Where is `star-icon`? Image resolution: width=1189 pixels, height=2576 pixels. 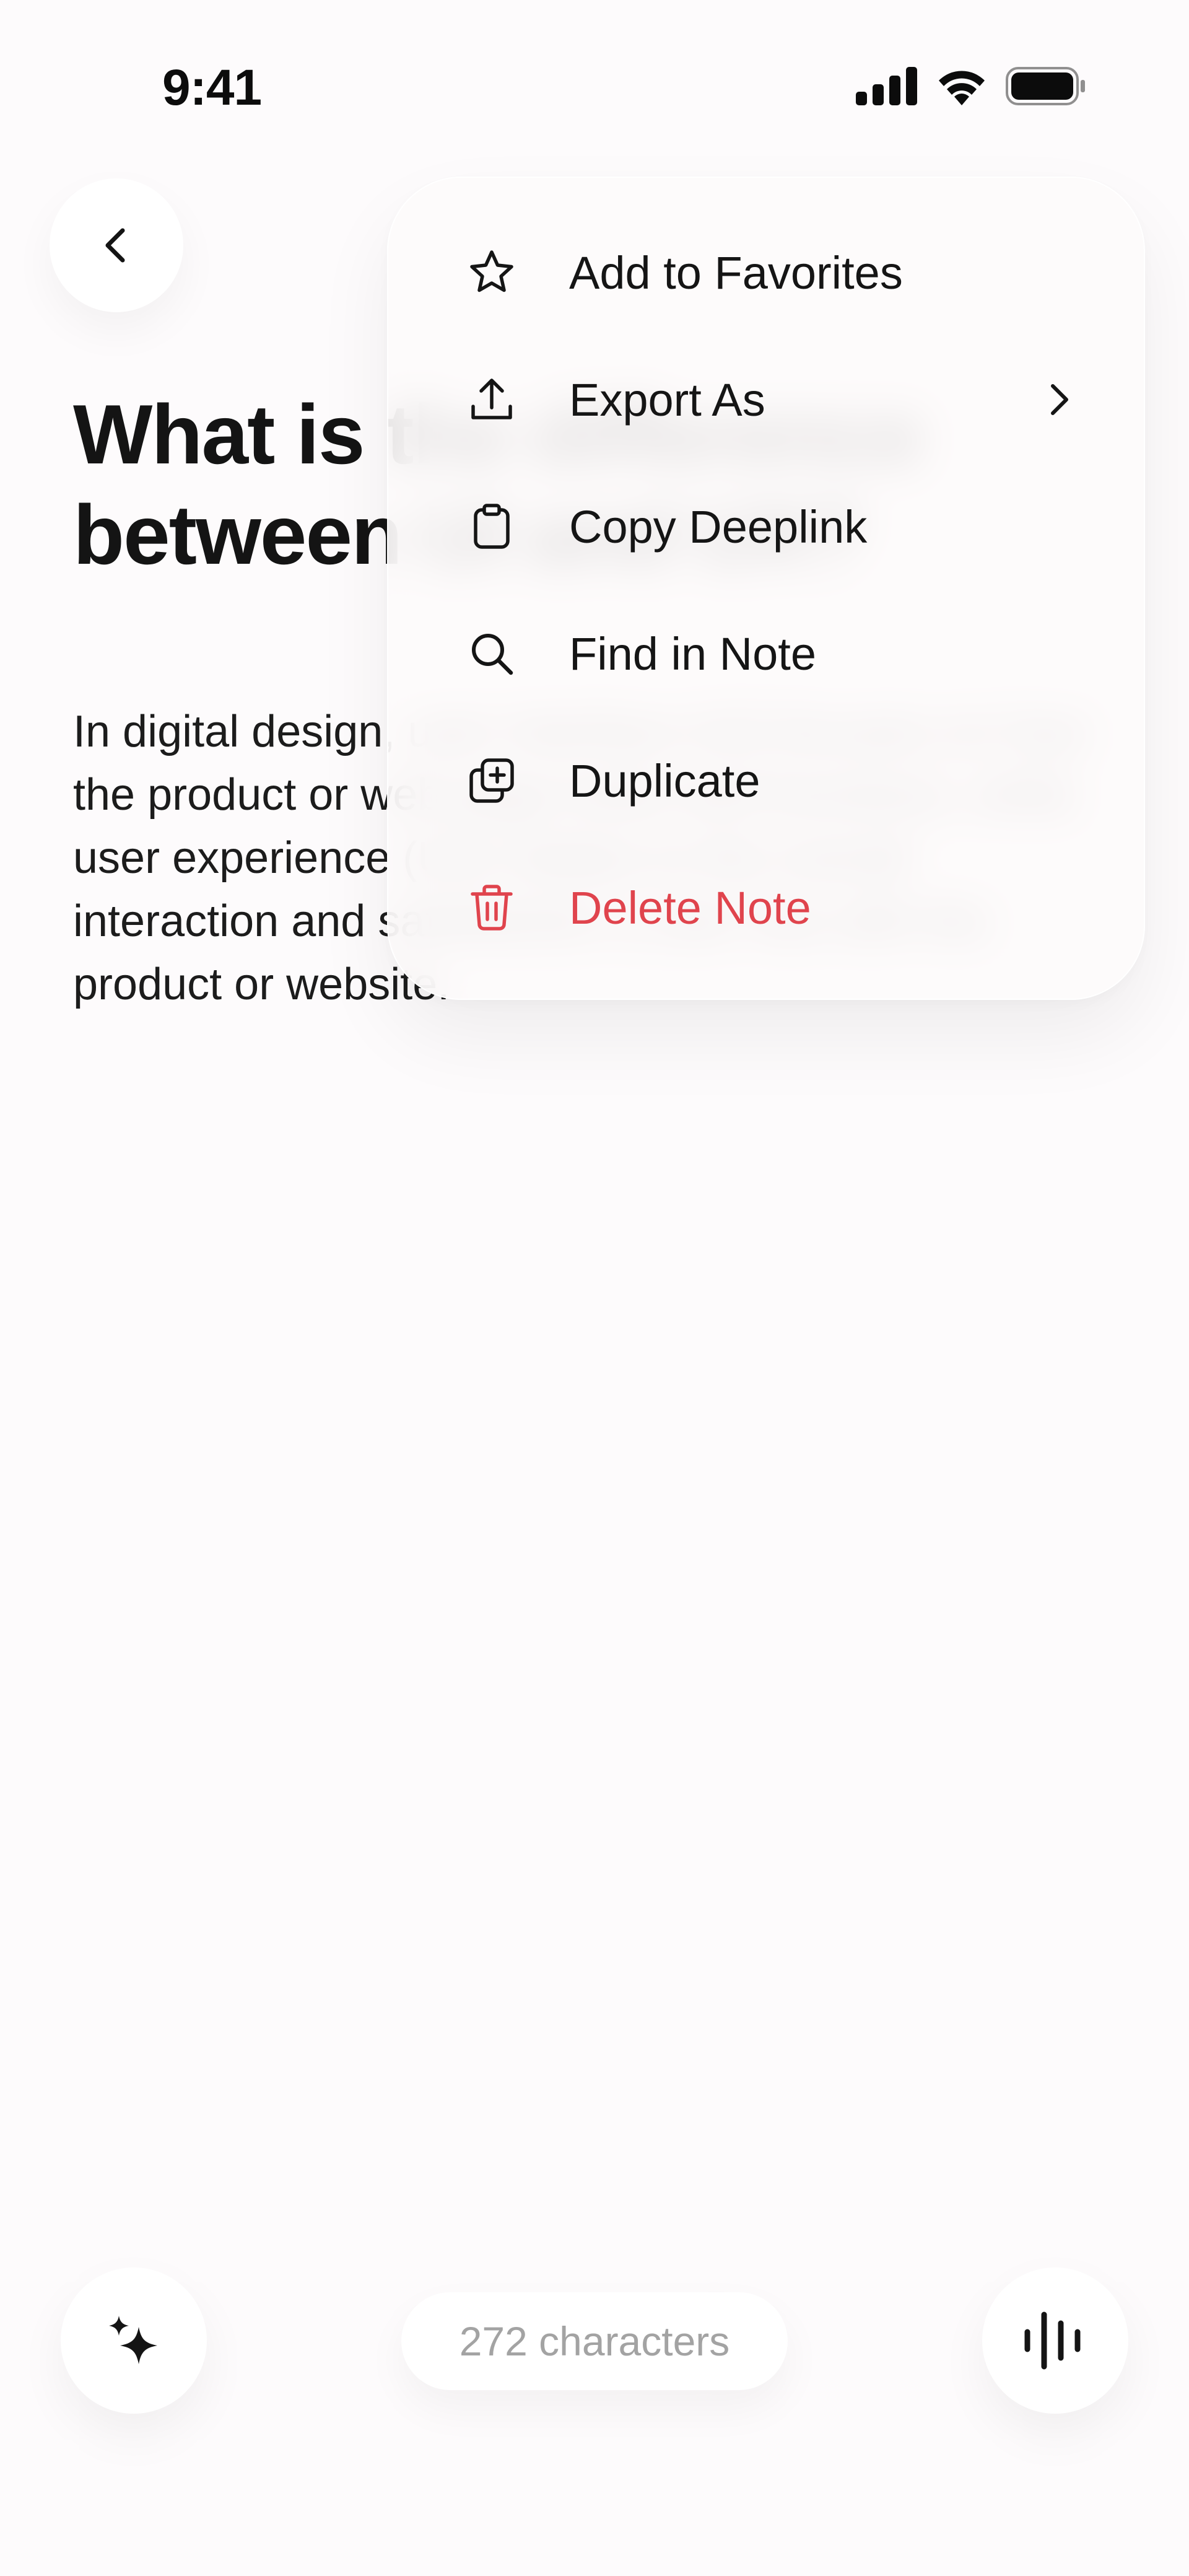 star-icon is located at coordinates (491, 272).